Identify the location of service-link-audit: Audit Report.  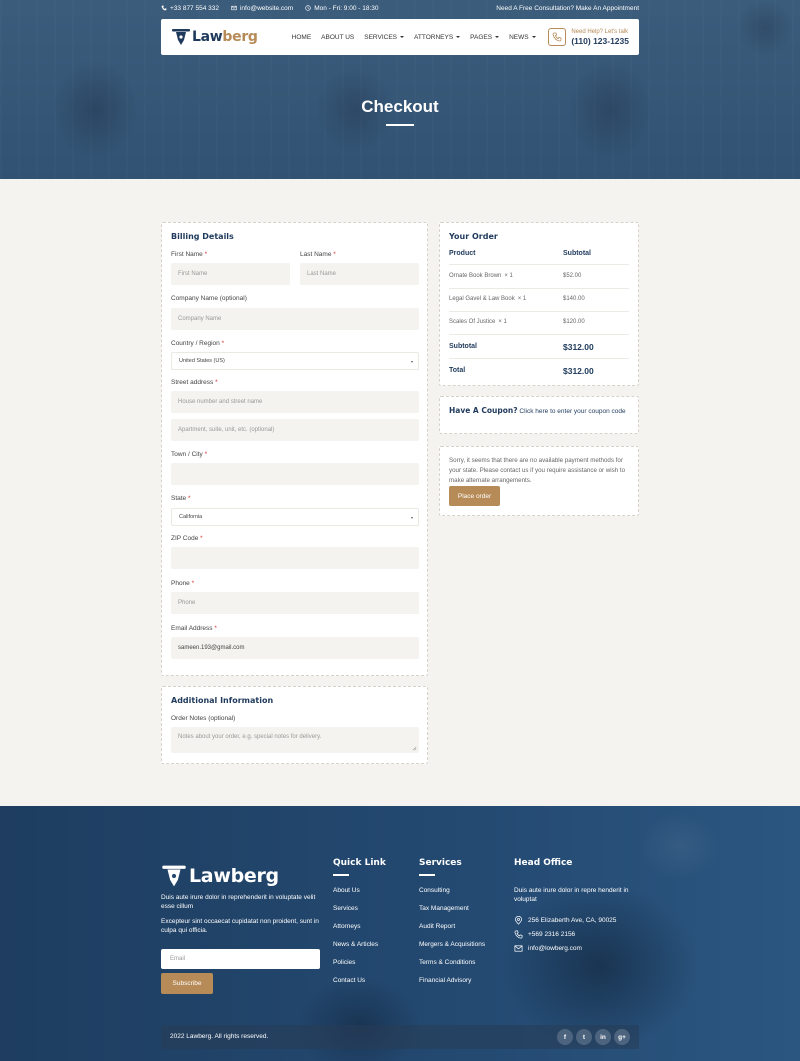
(437, 926).